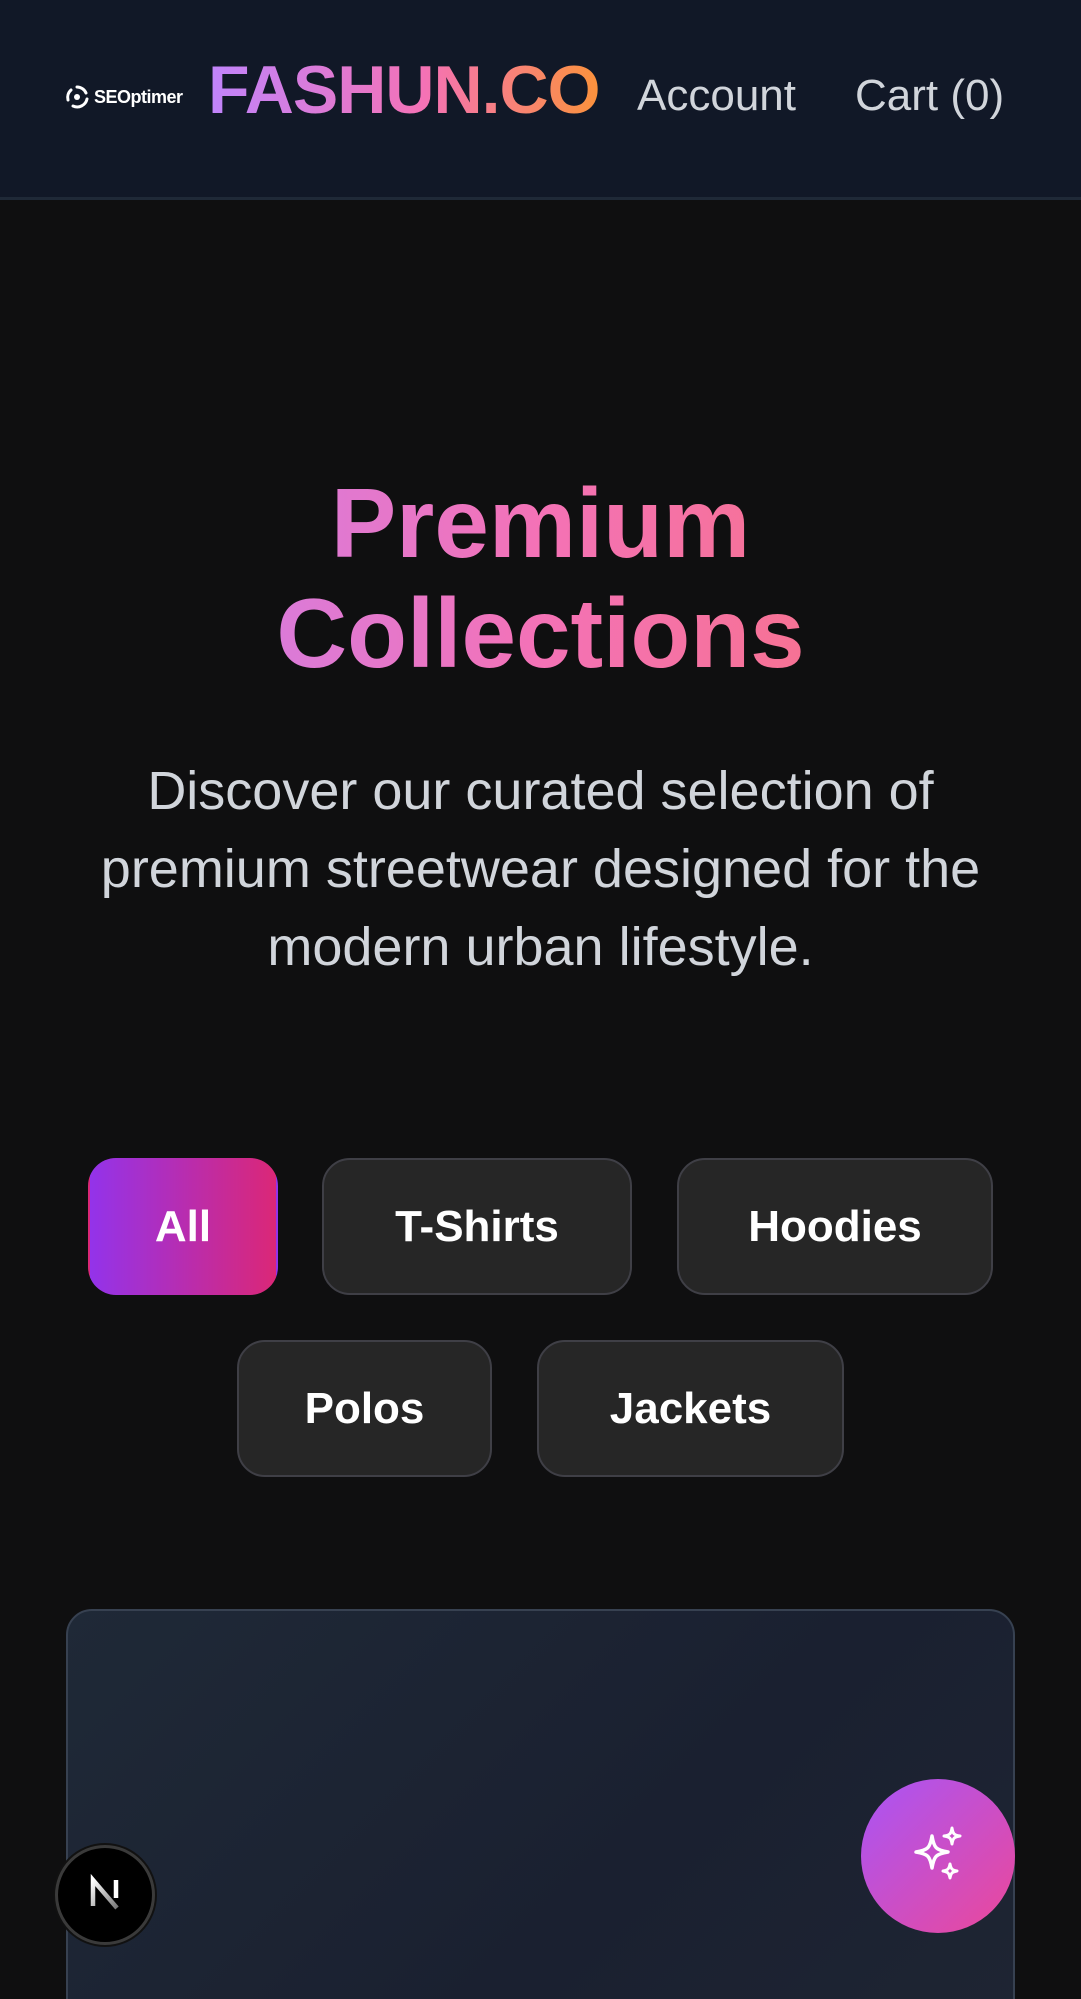  What do you see at coordinates (835, 1226) in the screenshot?
I see `filter-hoodies-button: Hoodies` at bounding box center [835, 1226].